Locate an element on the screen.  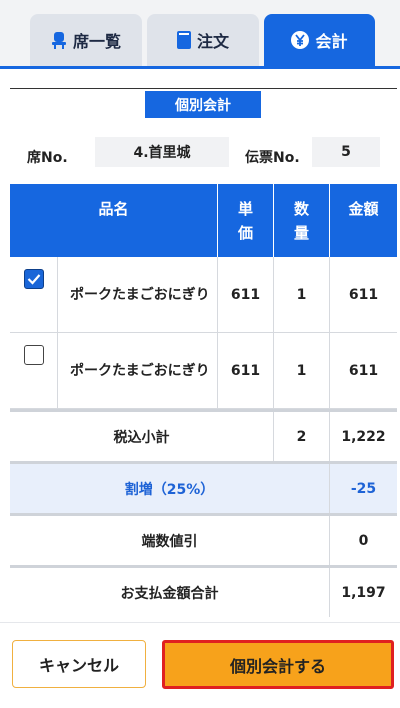
divider is located at coordinates (203, 88).